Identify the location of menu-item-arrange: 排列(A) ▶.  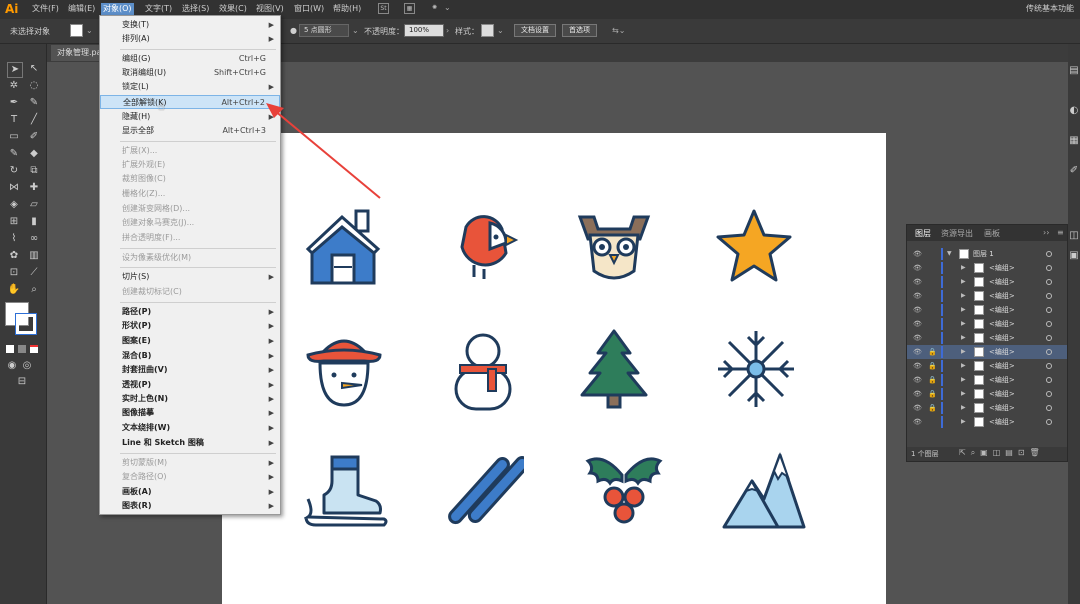
(190, 39).